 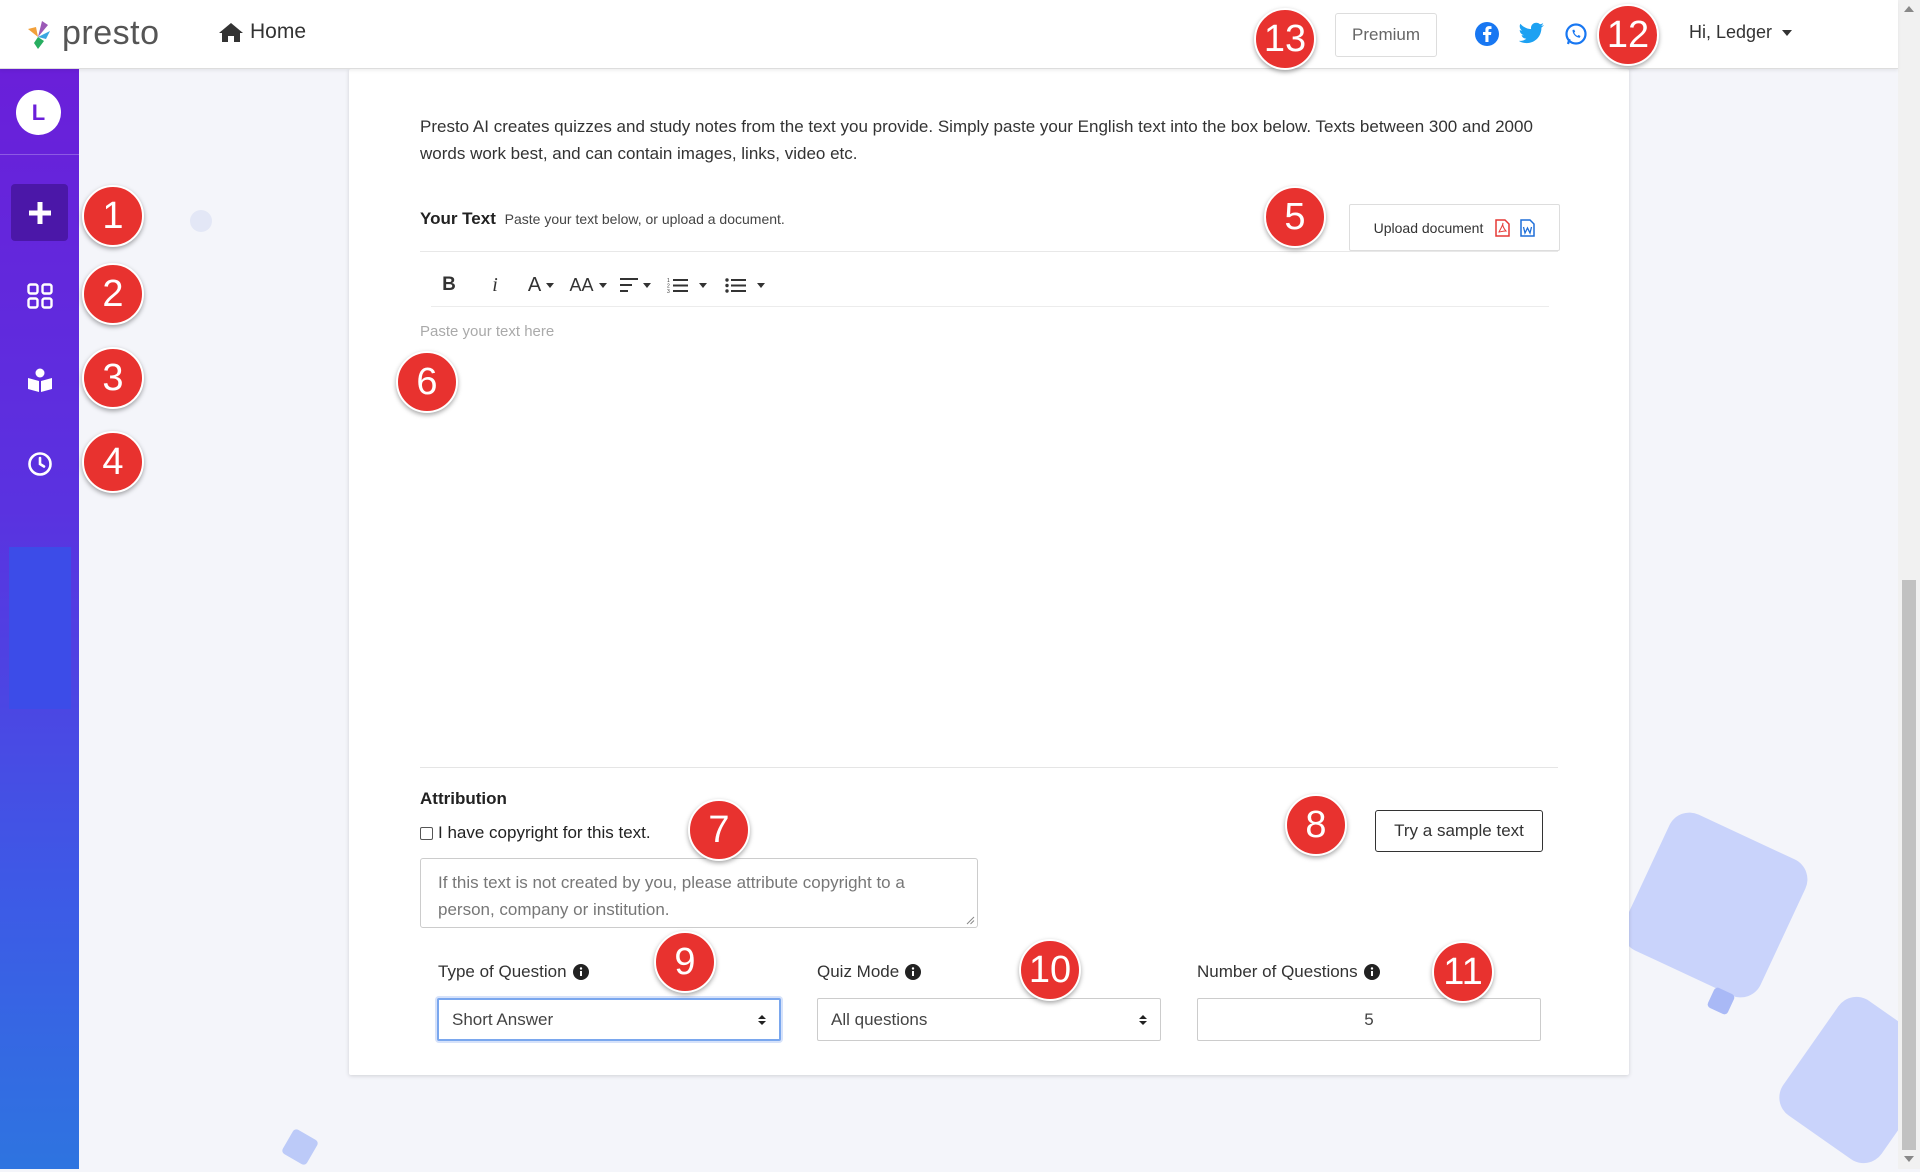 What do you see at coordinates (463, 798) in the screenshot?
I see `attribution-label: Attribution` at bounding box center [463, 798].